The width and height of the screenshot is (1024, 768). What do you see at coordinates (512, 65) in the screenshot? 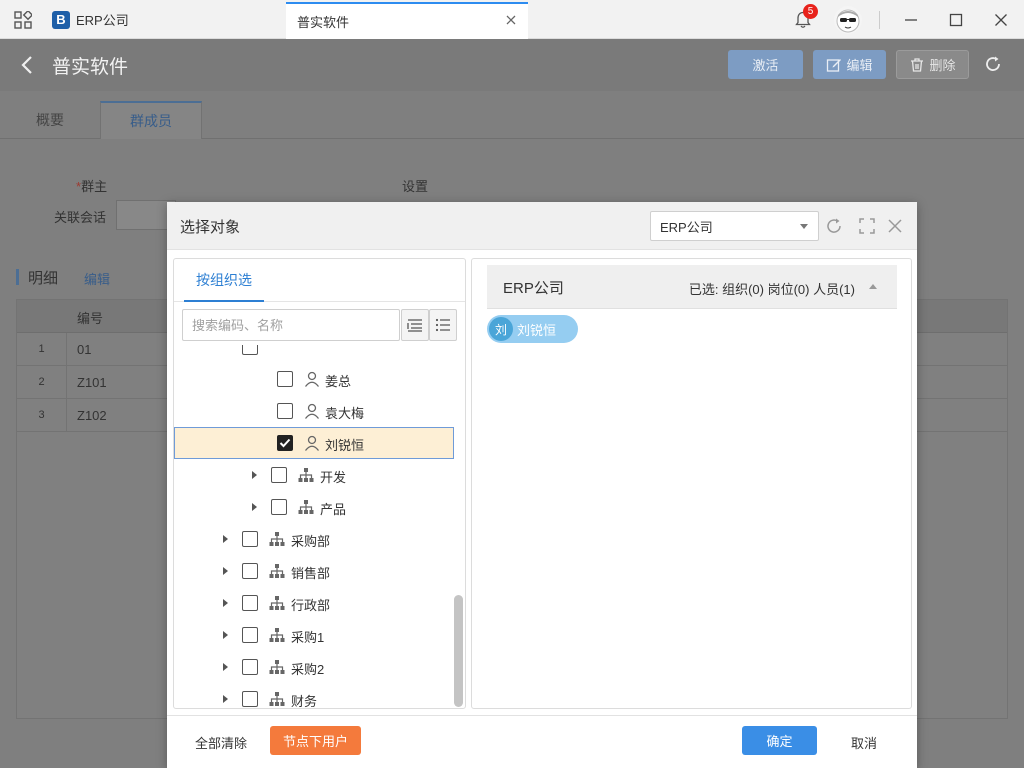
I see `page-header: 普实软件 激活 编辑 删除` at bounding box center [512, 65].